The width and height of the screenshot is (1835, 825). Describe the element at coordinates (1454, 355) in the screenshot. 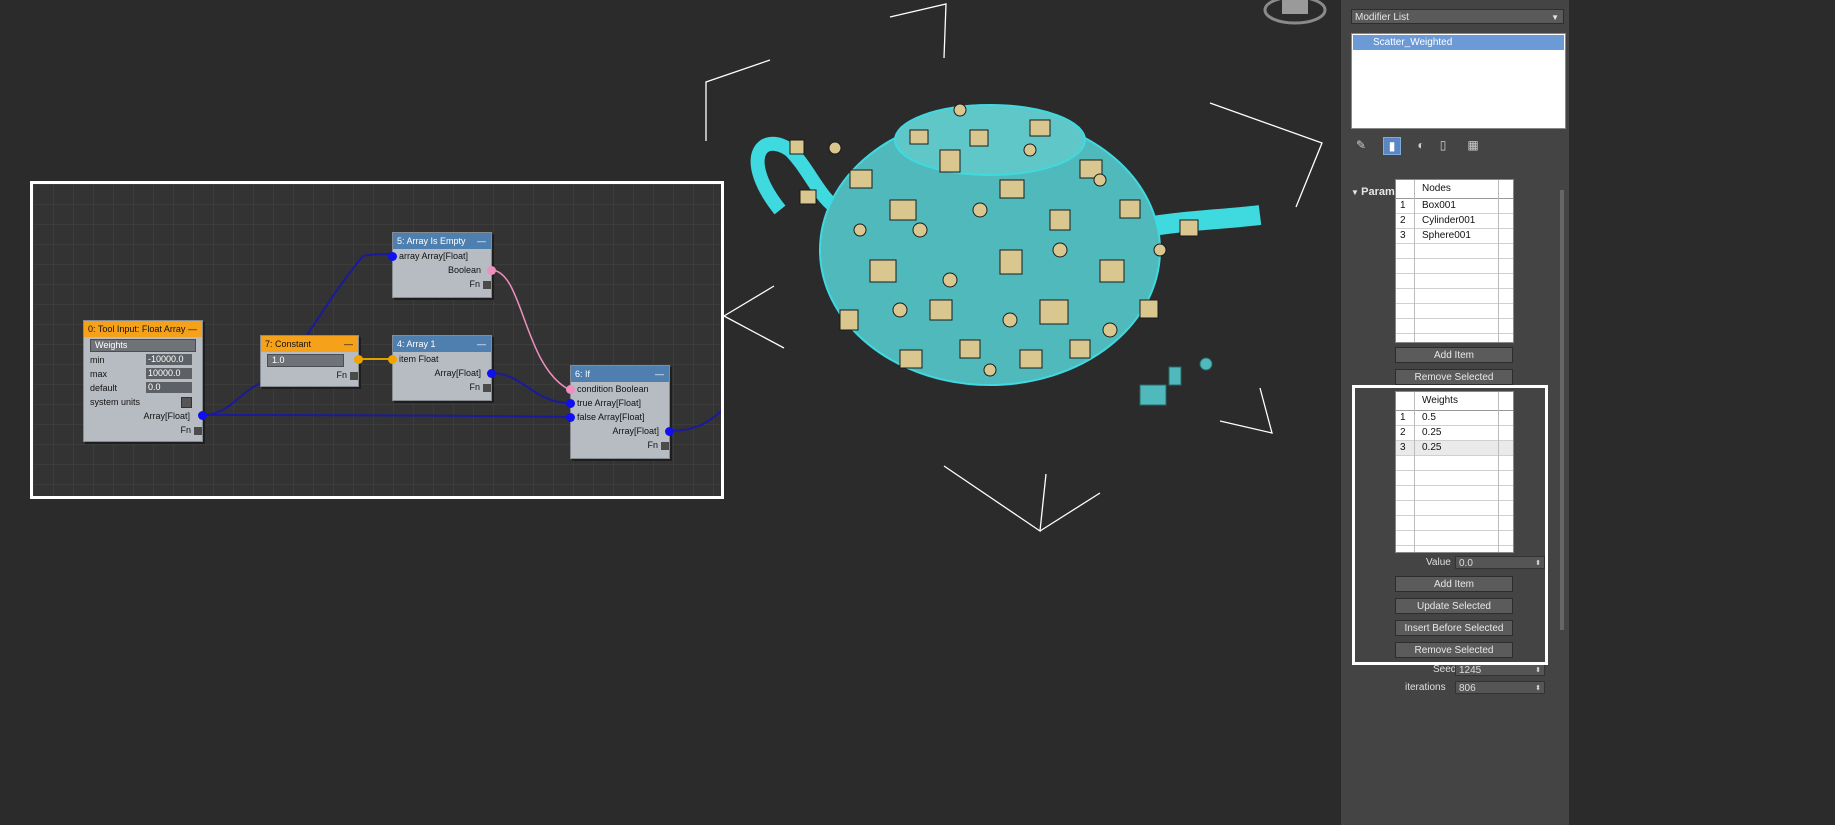

I see `nodes-add-item-button: Add Item` at that location.